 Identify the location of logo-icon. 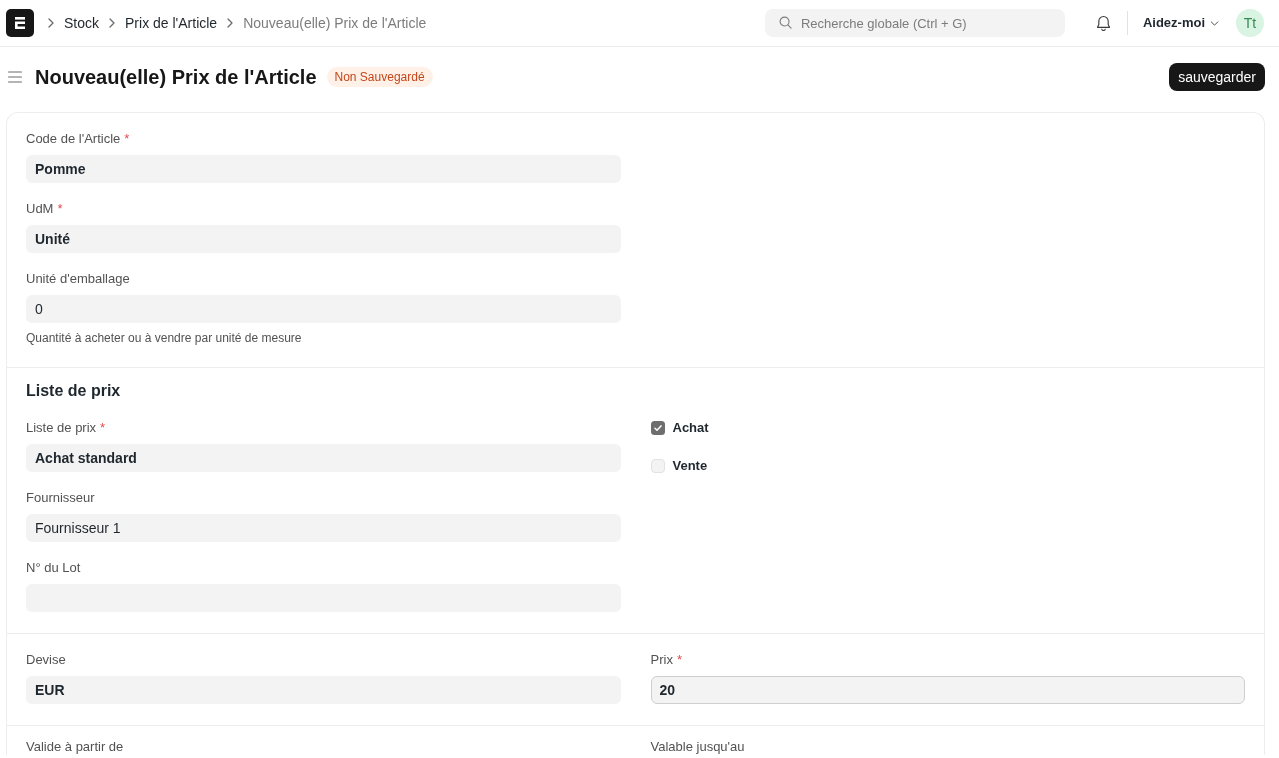
(20, 23).